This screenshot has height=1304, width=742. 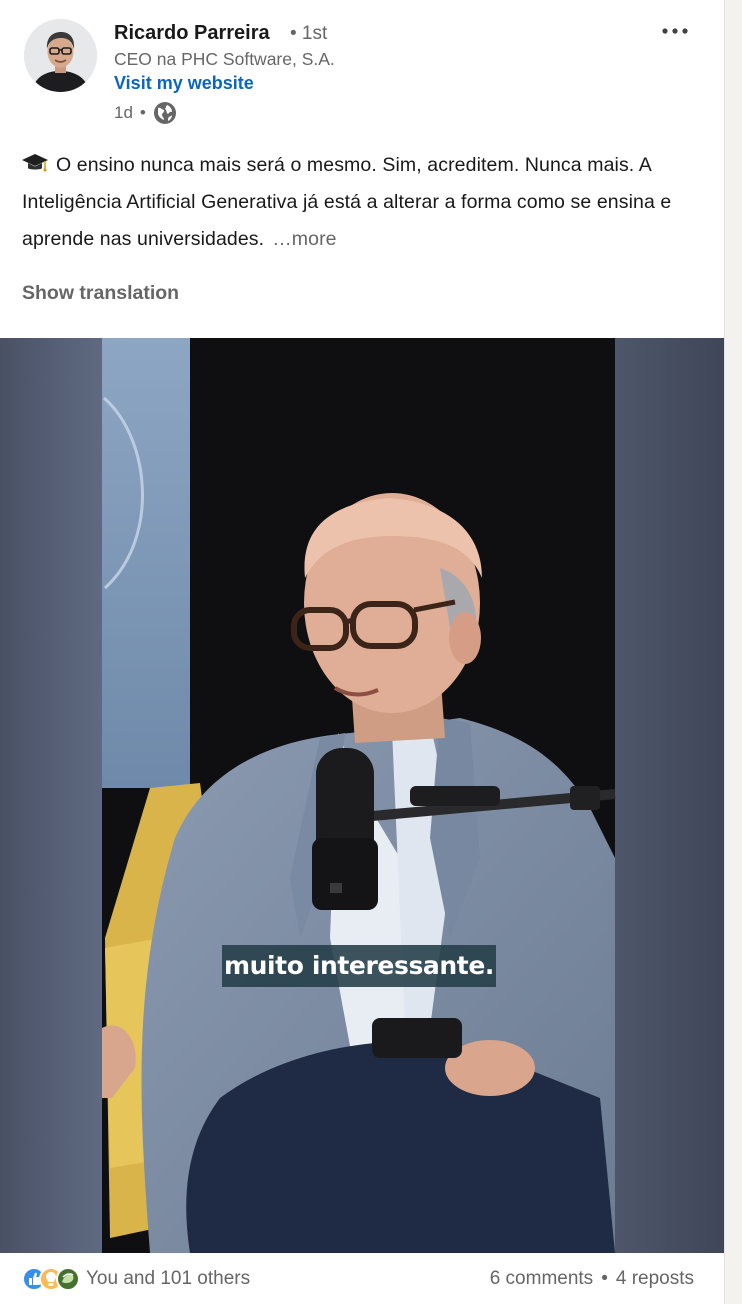 I want to click on reaction-icons, so click(x=51, y=1279).